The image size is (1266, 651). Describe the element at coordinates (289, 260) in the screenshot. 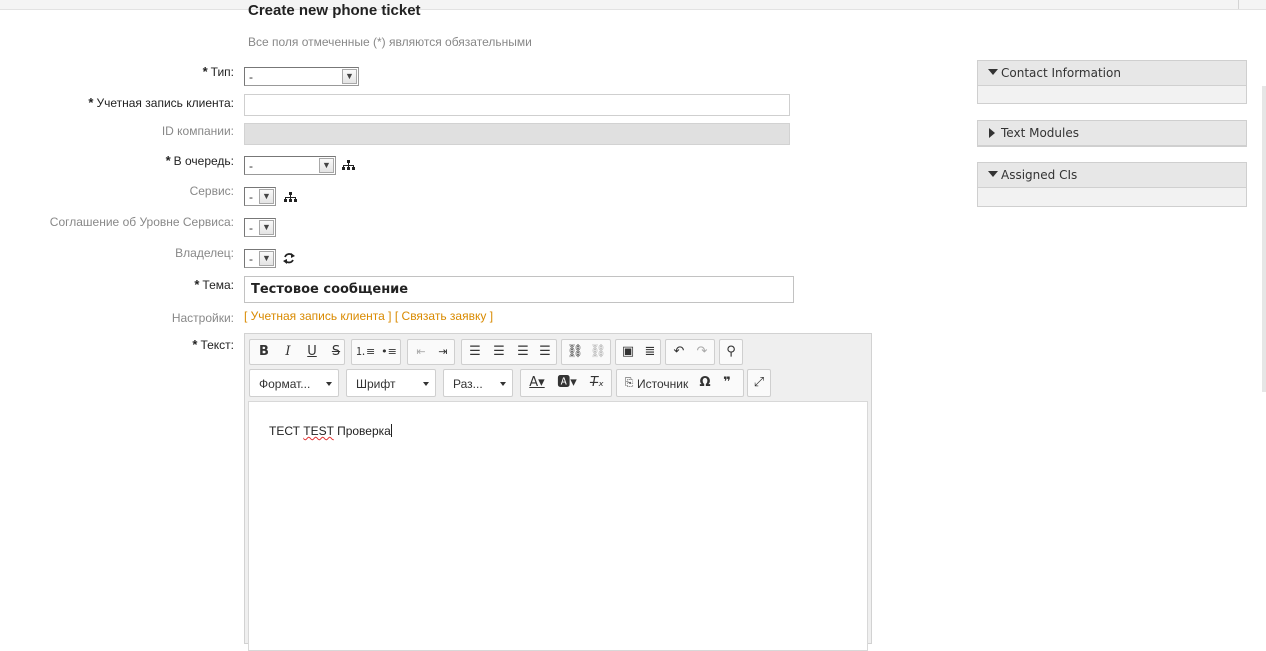

I see `refresh-icon` at that location.